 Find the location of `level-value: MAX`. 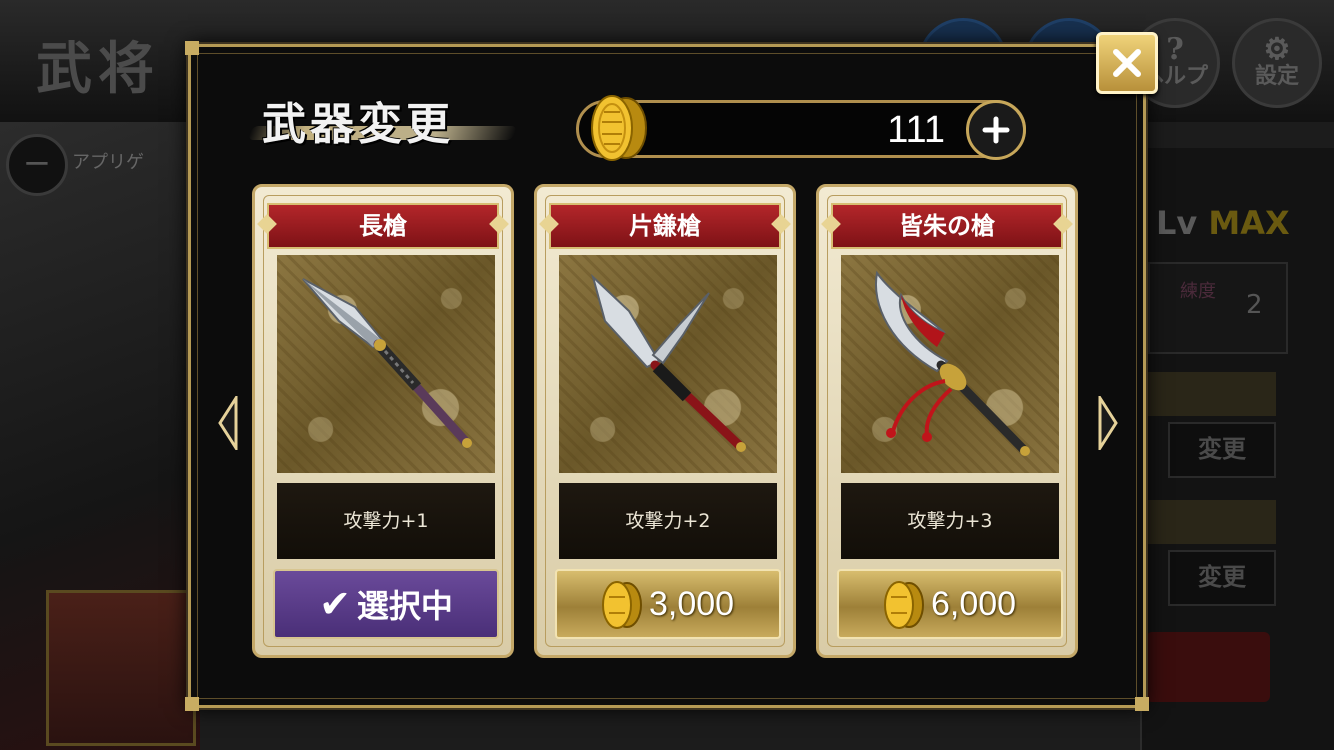

level-value: MAX is located at coordinates (1249, 223).